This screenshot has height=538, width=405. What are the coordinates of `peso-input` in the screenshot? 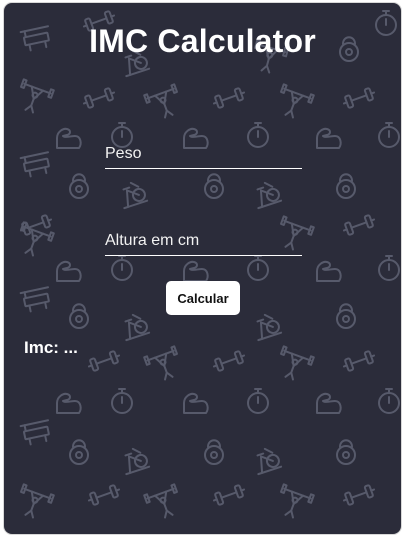 It's located at (203, 154).